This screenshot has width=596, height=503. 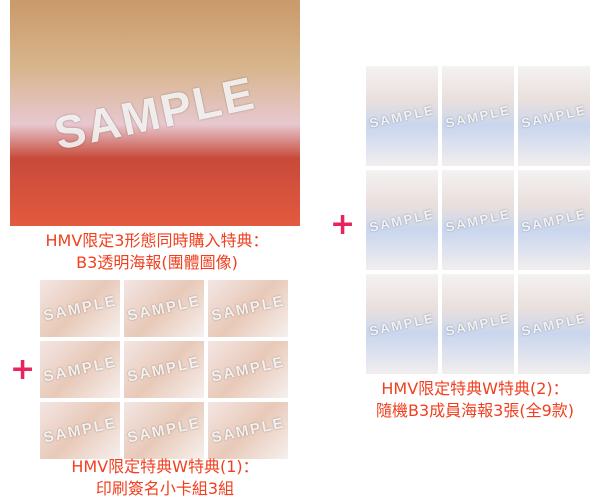 What do you see at coordinates (157, 262) in the screenshot?
I see `group-poster-caption-line2: B3透明海報(團體圖像)` at bounding box center [157, 262].